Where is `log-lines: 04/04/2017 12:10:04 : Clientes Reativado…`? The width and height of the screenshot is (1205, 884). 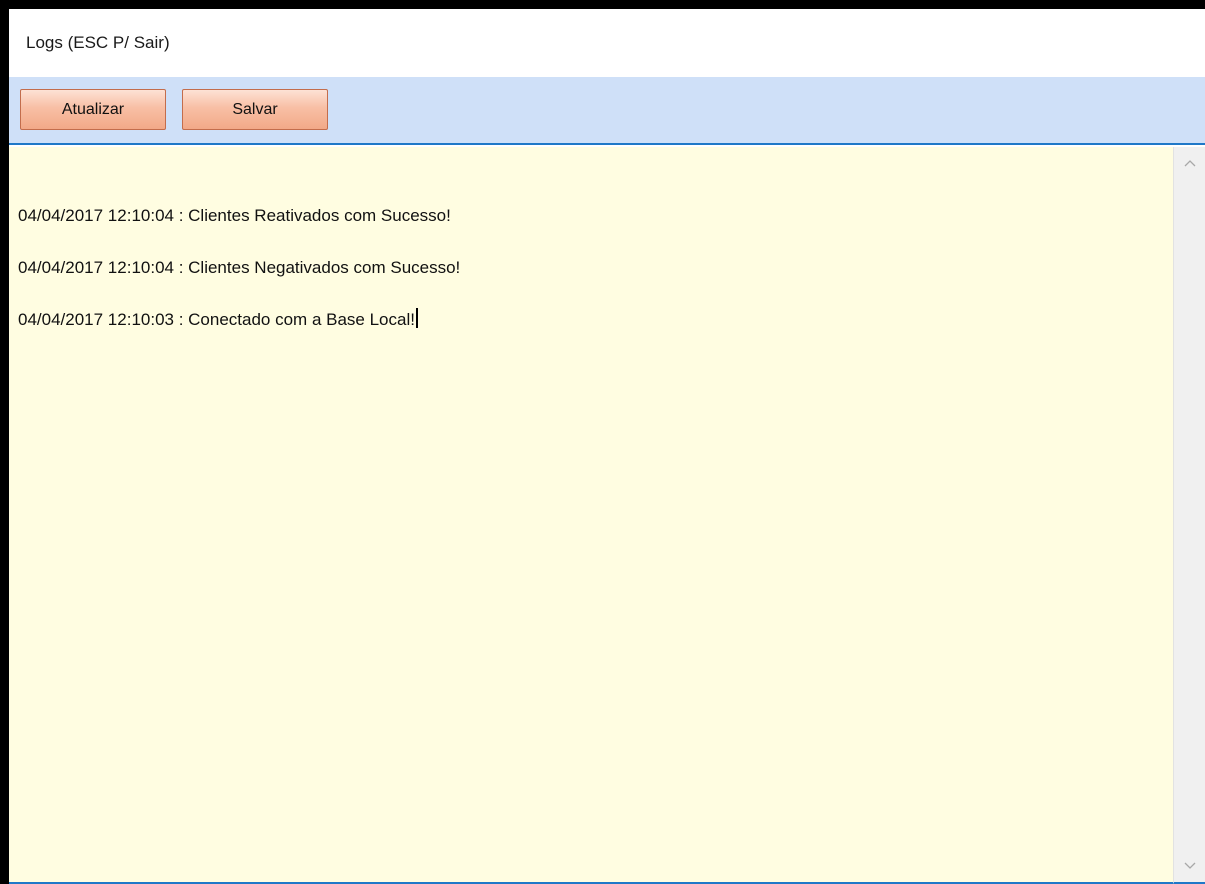 log-lines: 04/04/2017 12:10:04 : Clientes Reativado… is located at coordinates (239, 275).